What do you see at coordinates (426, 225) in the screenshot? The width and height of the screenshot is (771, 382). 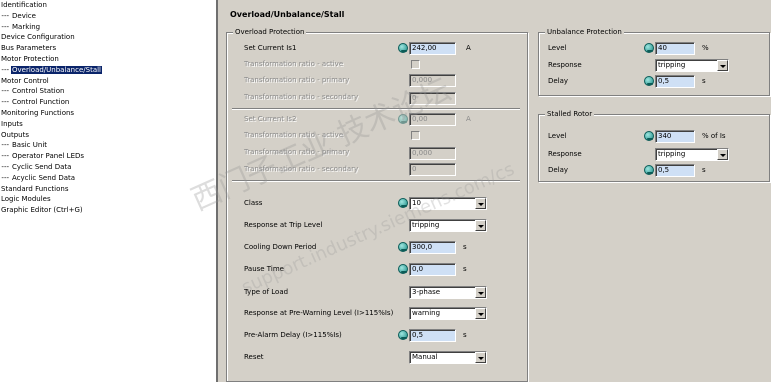 I see `response-trip-value: tripping` at bounding box center [426, 225].